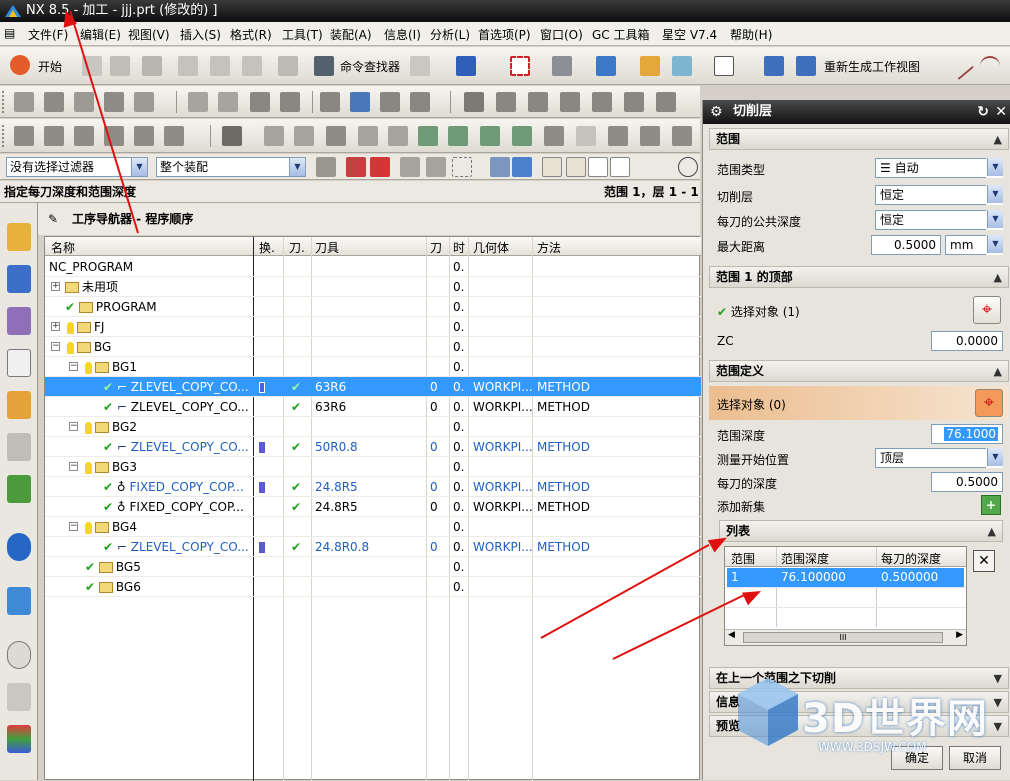  What do you see at coordinates (152, 66) in the screenshot?
I see `save-icon` at bounding box center [152, 66].